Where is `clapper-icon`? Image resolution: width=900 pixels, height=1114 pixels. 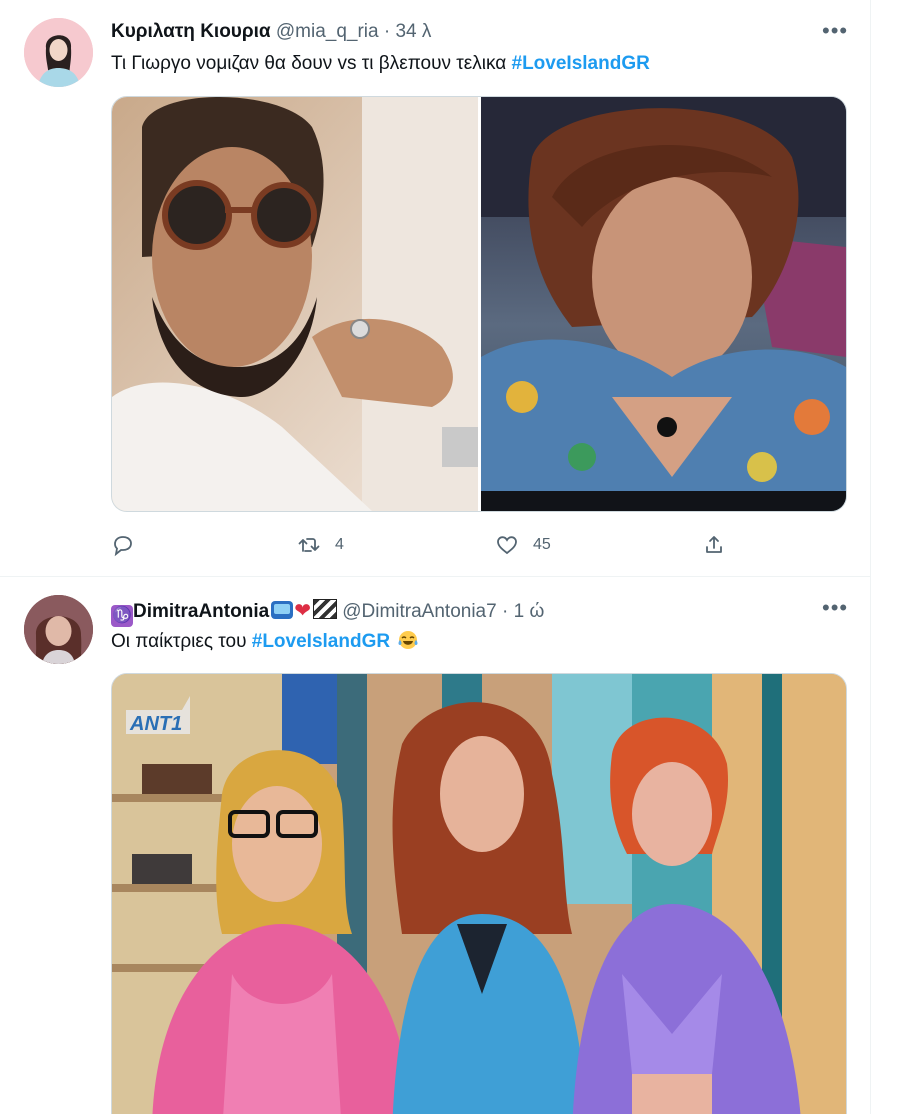 clapper-icon is located at coordinates (324, 609).